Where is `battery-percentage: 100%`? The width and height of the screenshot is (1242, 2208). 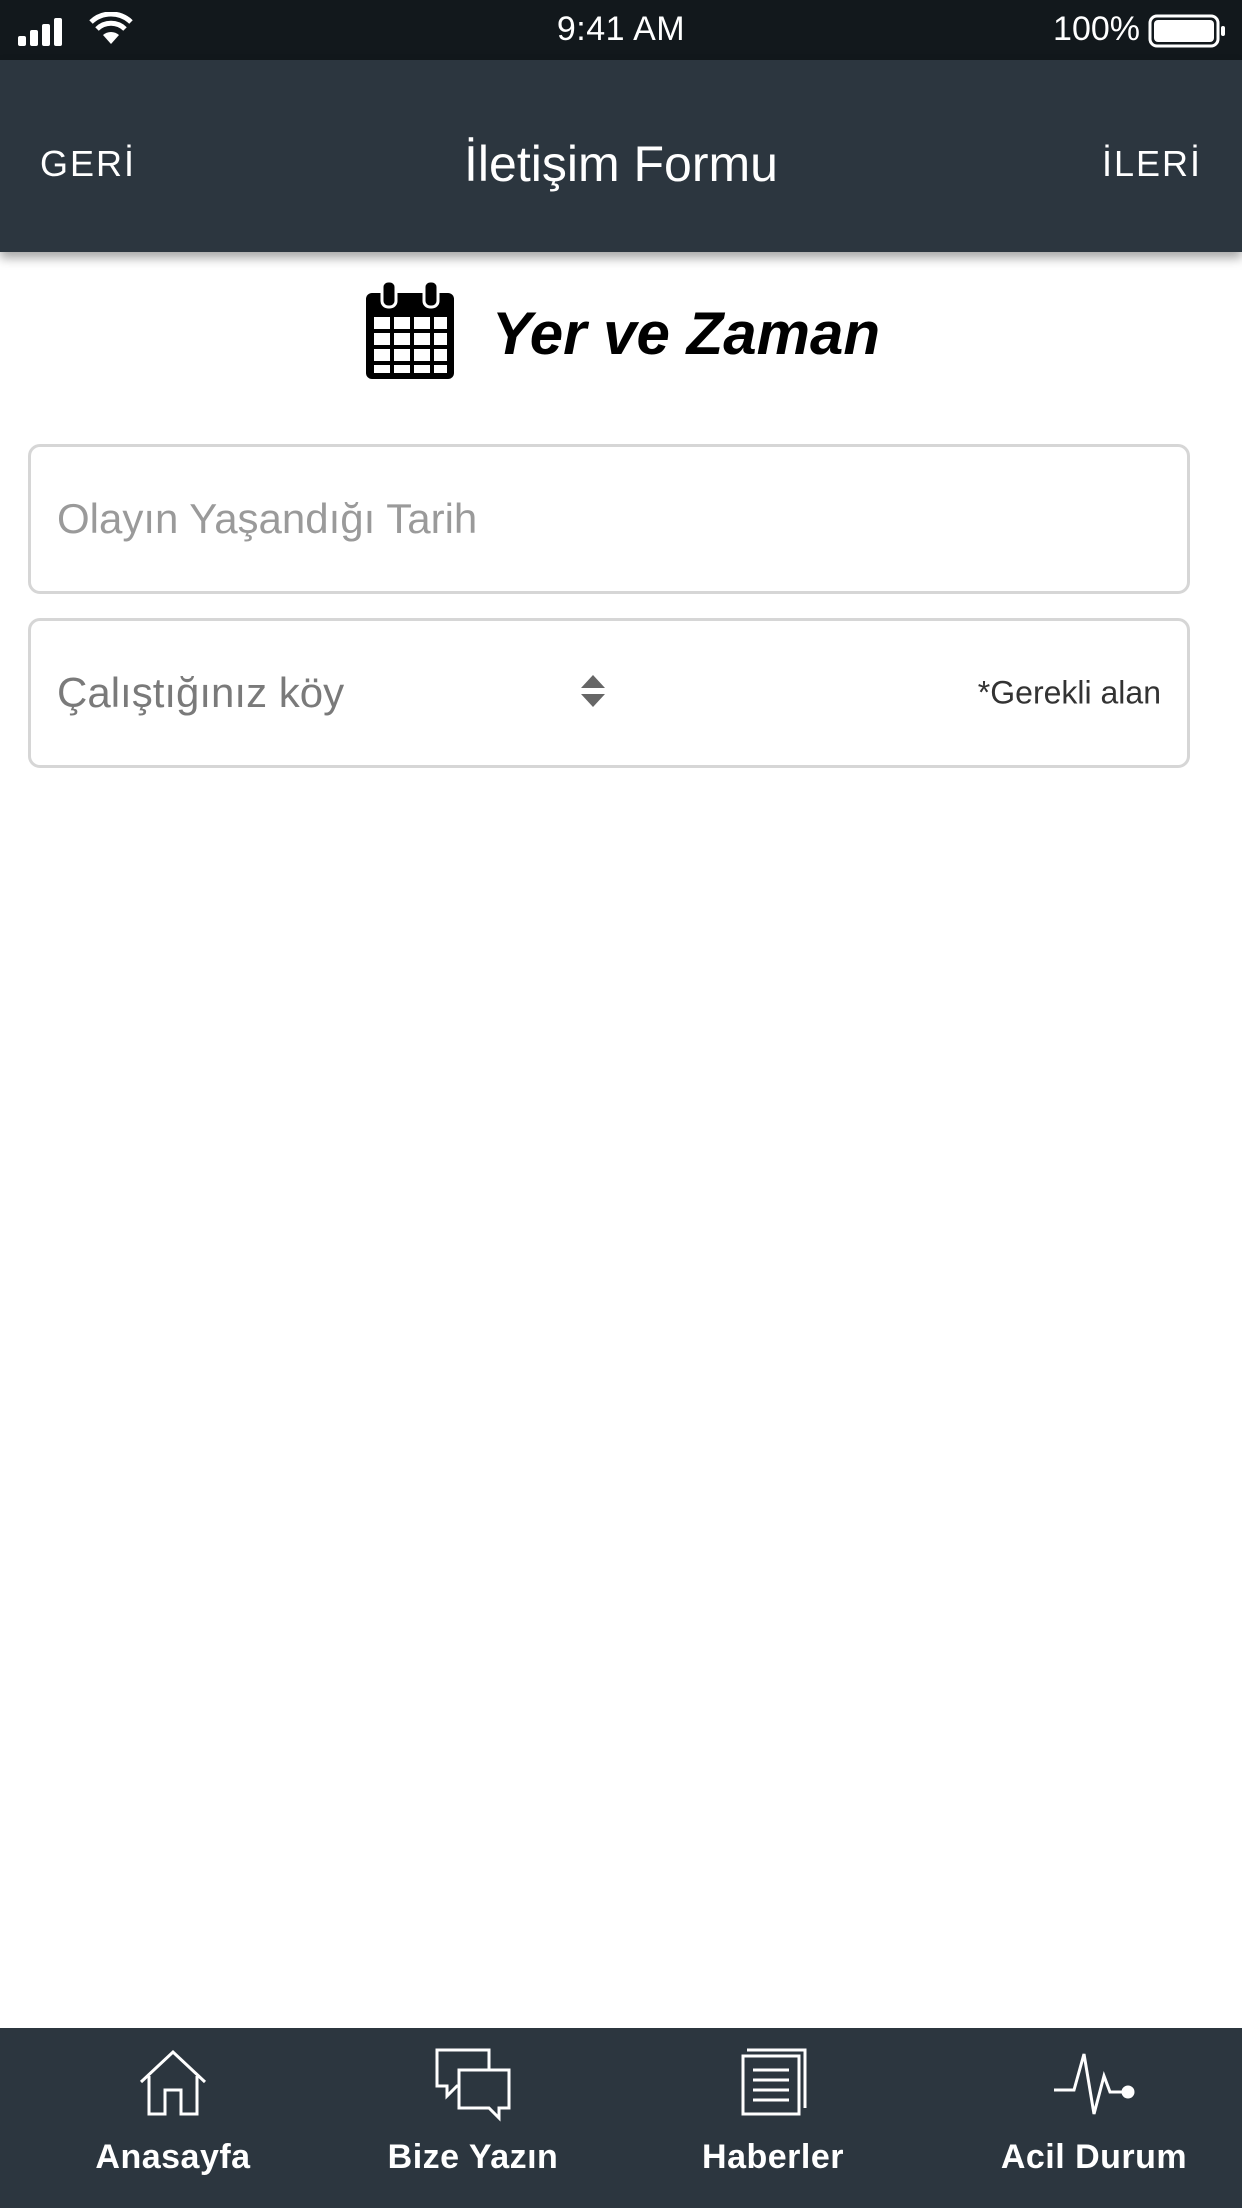 battery-percentage: 100% is located at coordinates (1096, 29).